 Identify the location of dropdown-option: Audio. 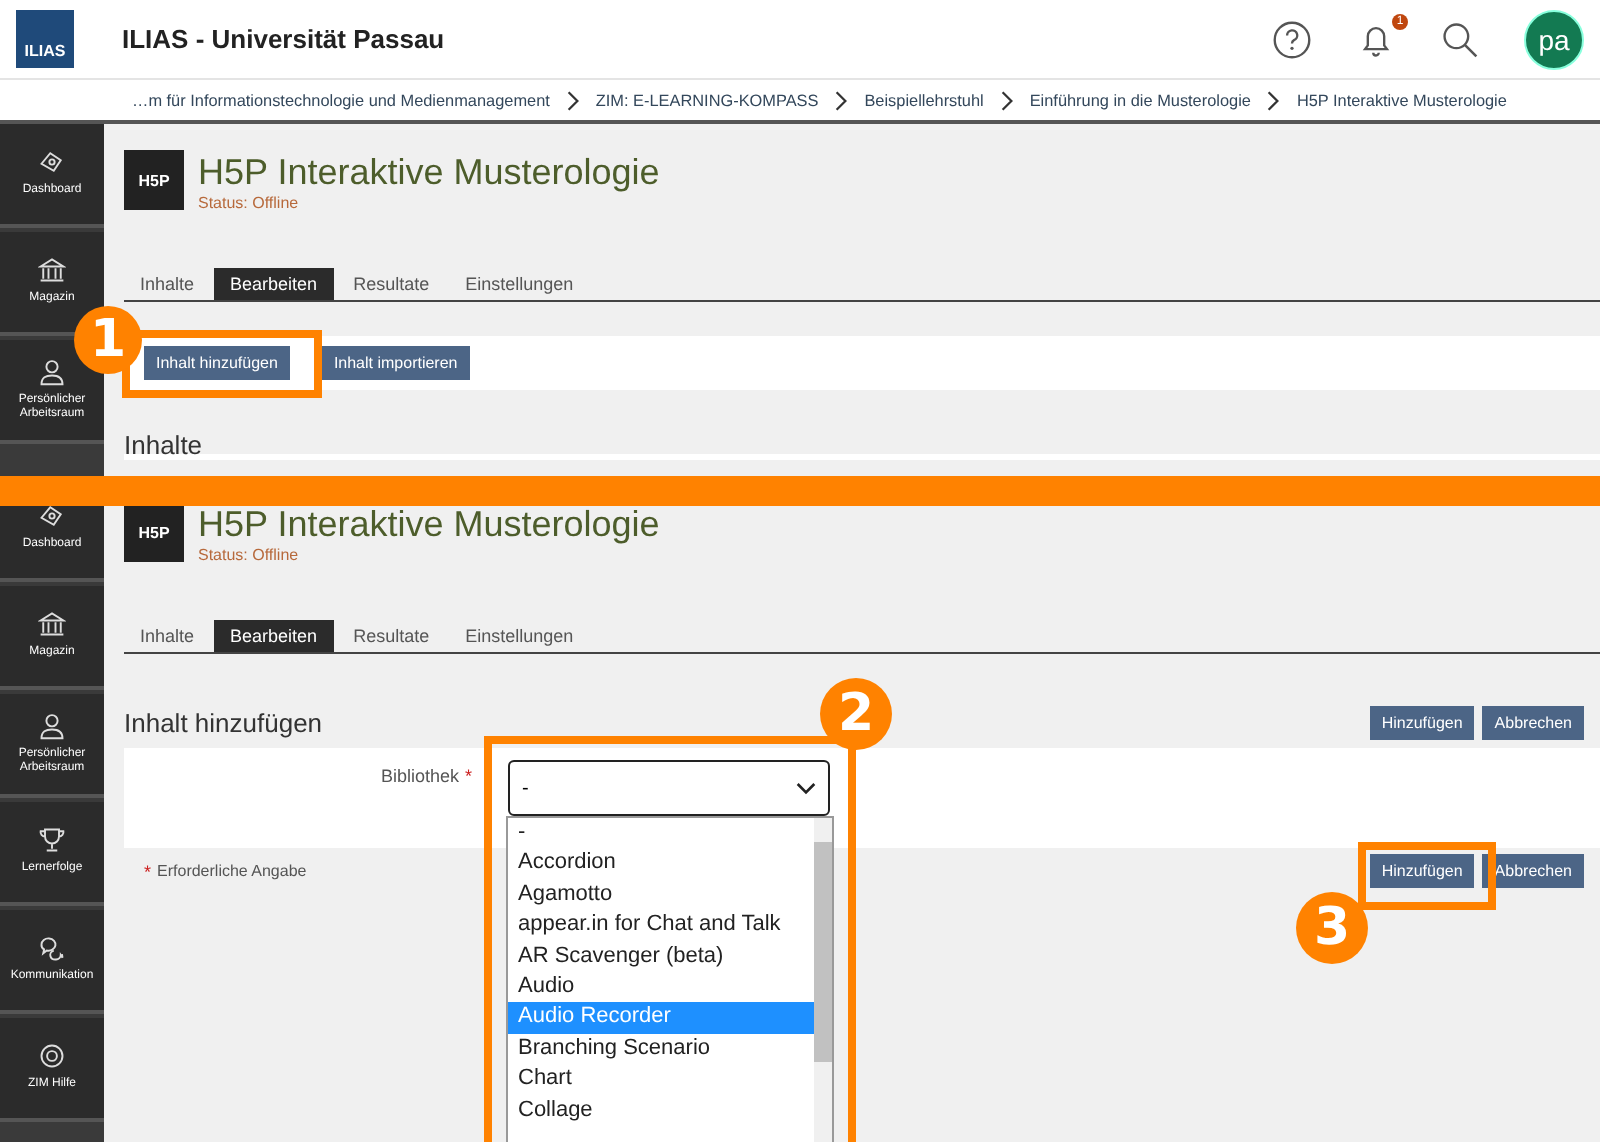
(661, 987).